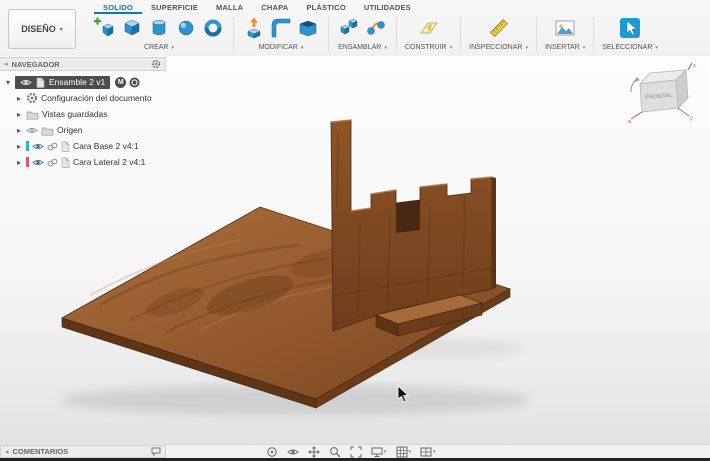 The width and height of the screenshot is (710, 461). Describe the element at coordinates (308, 28) in the screenshot. I see `shell-button` at that location.